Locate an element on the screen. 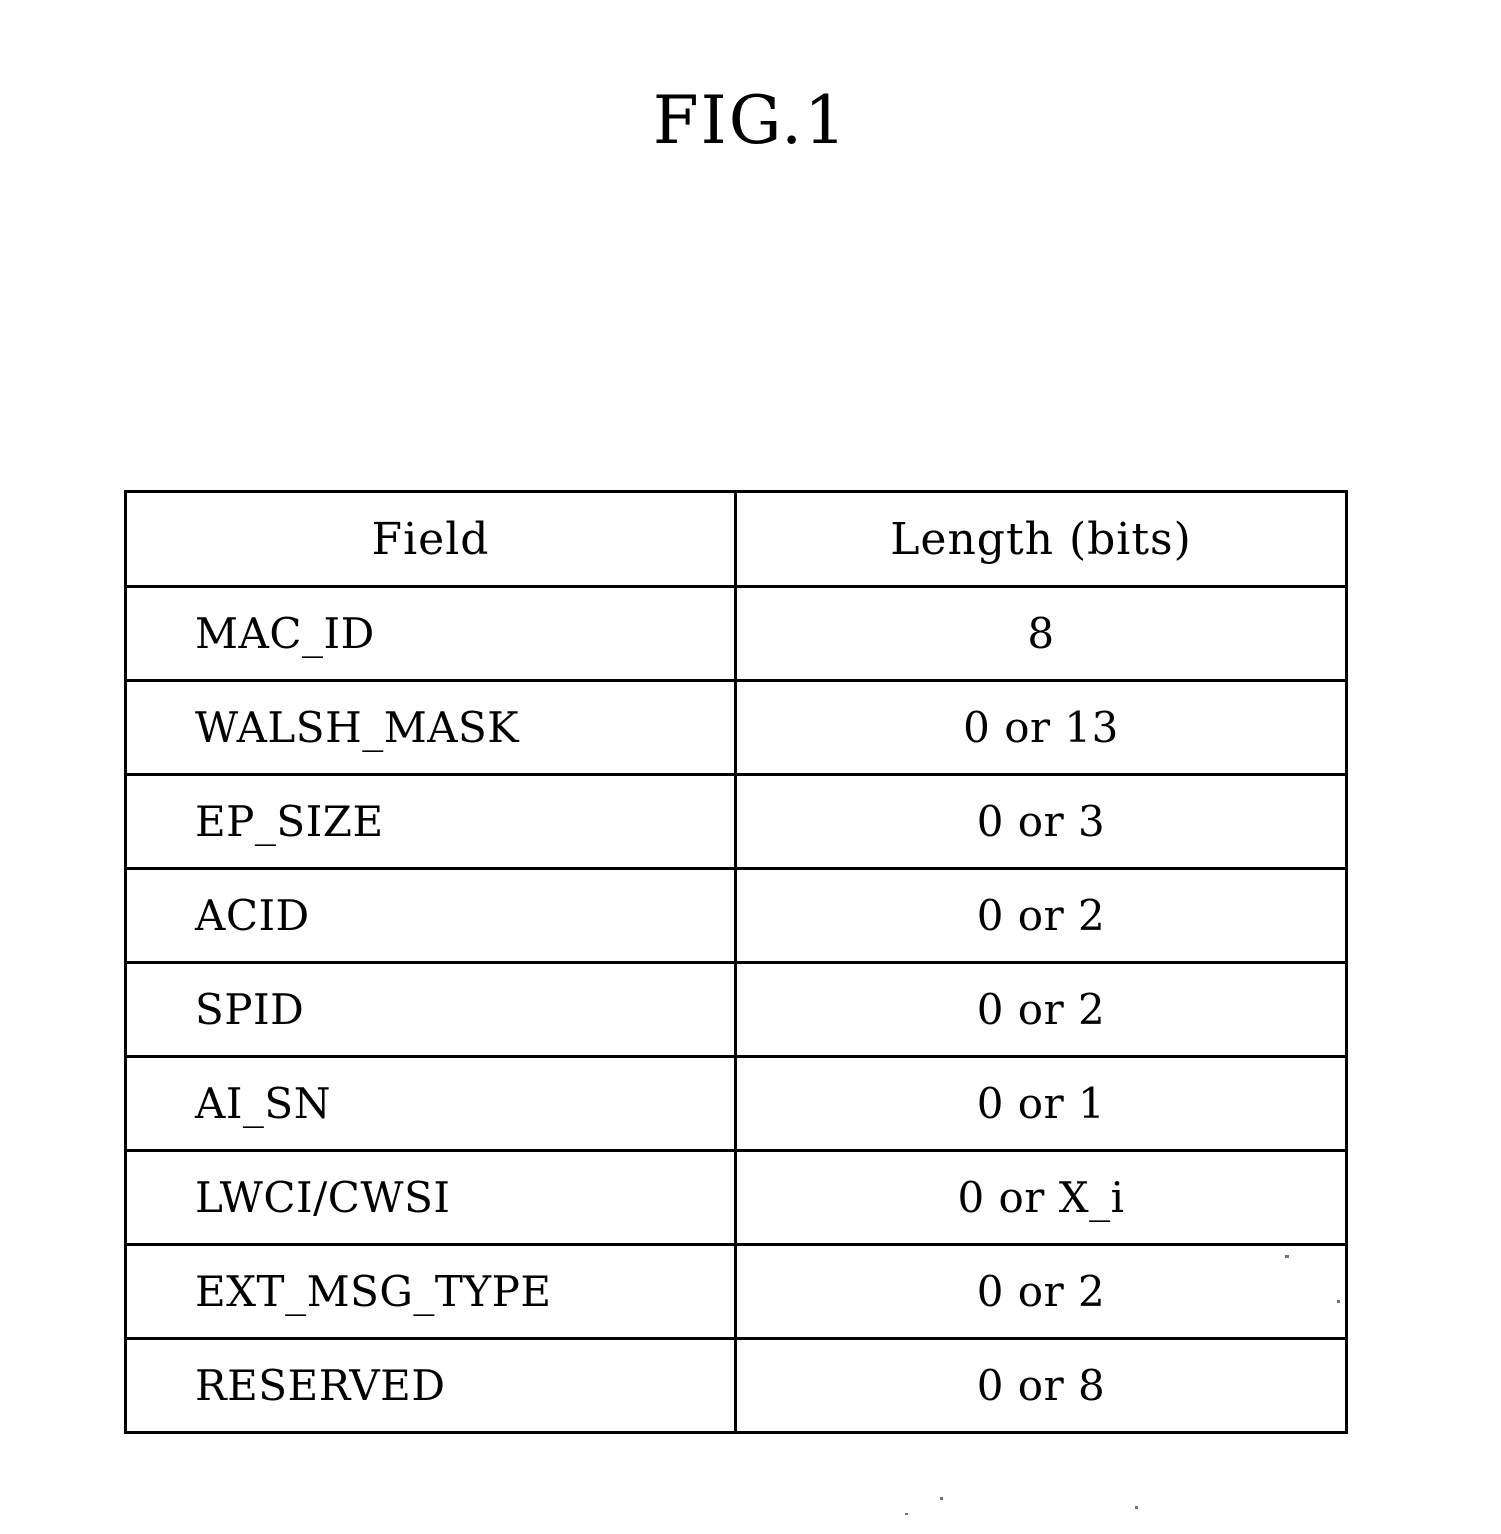  table-row: LWCI/CWSI 0 or X_i is located at coordinates (736, 1197).